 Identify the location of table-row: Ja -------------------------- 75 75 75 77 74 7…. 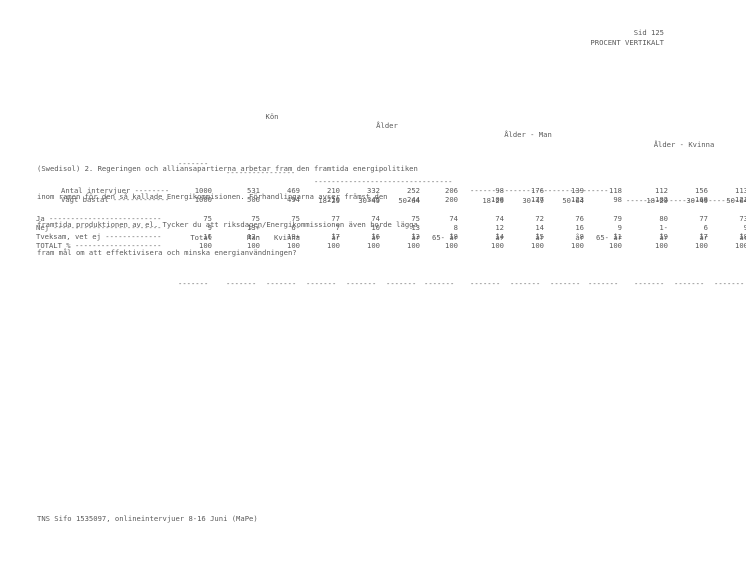
(391, 218).